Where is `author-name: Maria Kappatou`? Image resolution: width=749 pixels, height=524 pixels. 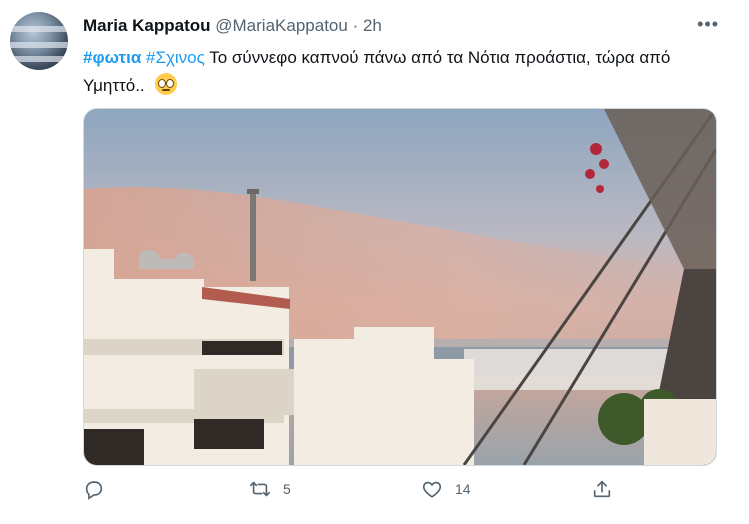
author-name: Maria Kappatou is located at coordinates (147, 25).